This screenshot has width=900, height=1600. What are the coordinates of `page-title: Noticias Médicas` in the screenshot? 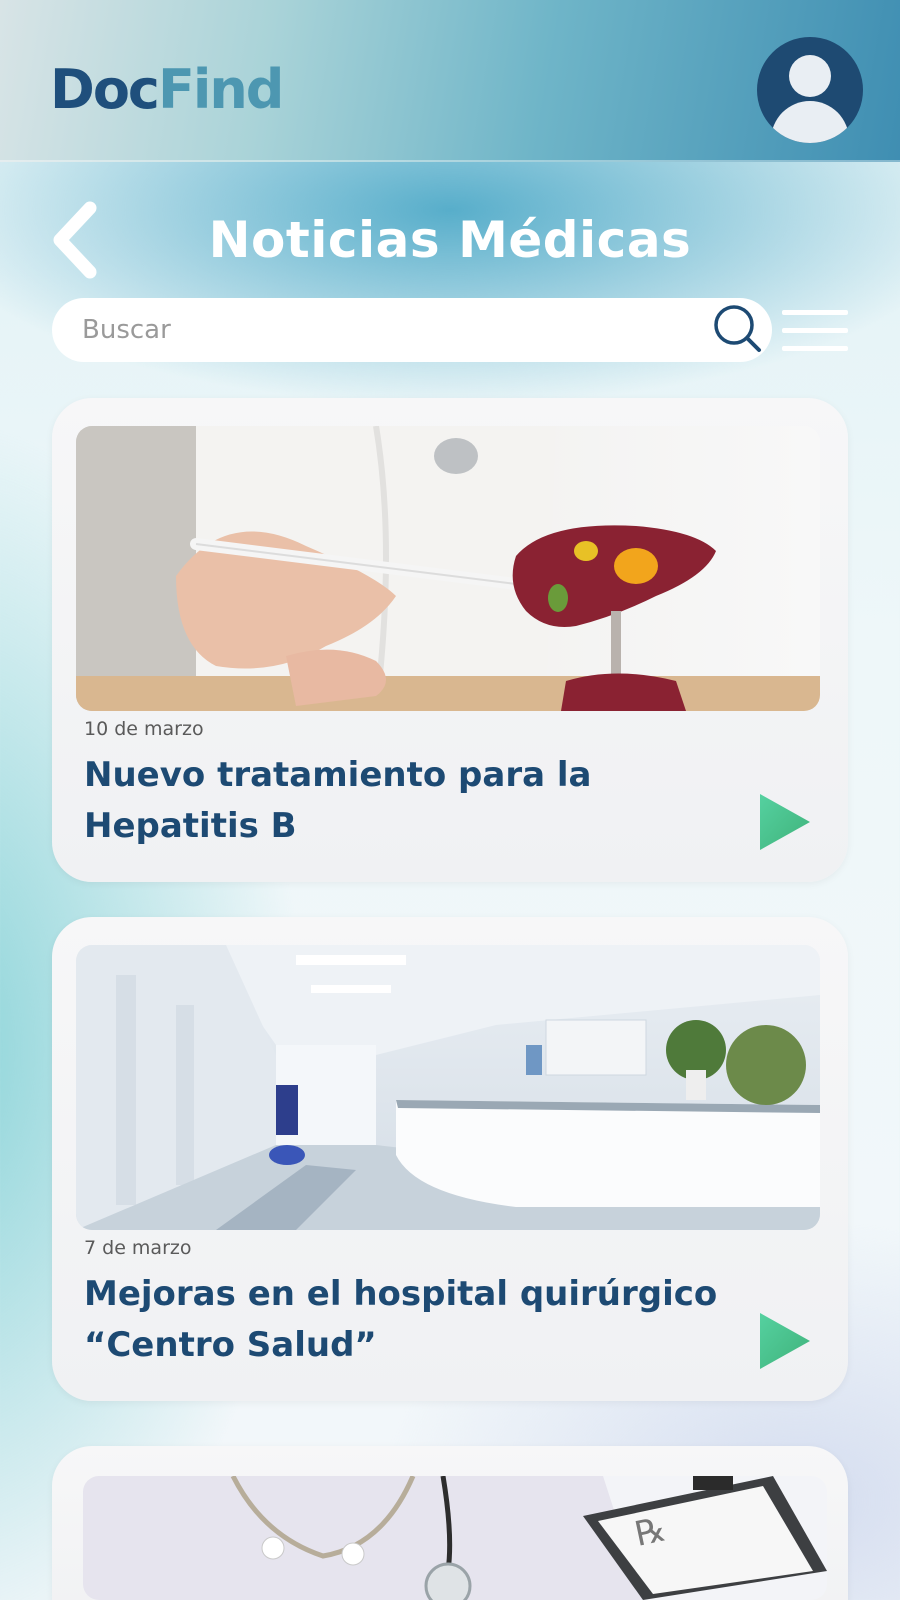 It's located at (450, 240).